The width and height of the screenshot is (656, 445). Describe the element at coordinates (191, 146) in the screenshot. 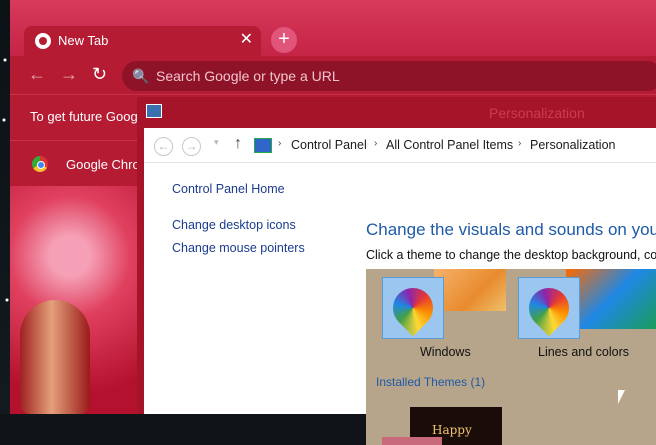

I see `forward-button: →` at that location.